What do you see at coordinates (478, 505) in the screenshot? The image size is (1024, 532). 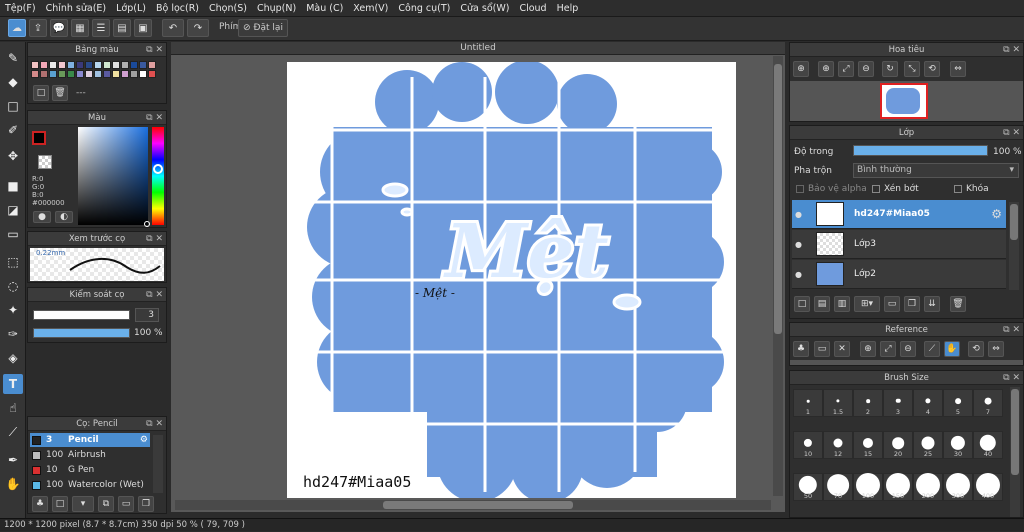 I see `horizontal-scroll-thumb` at bounding box center [478, 505].